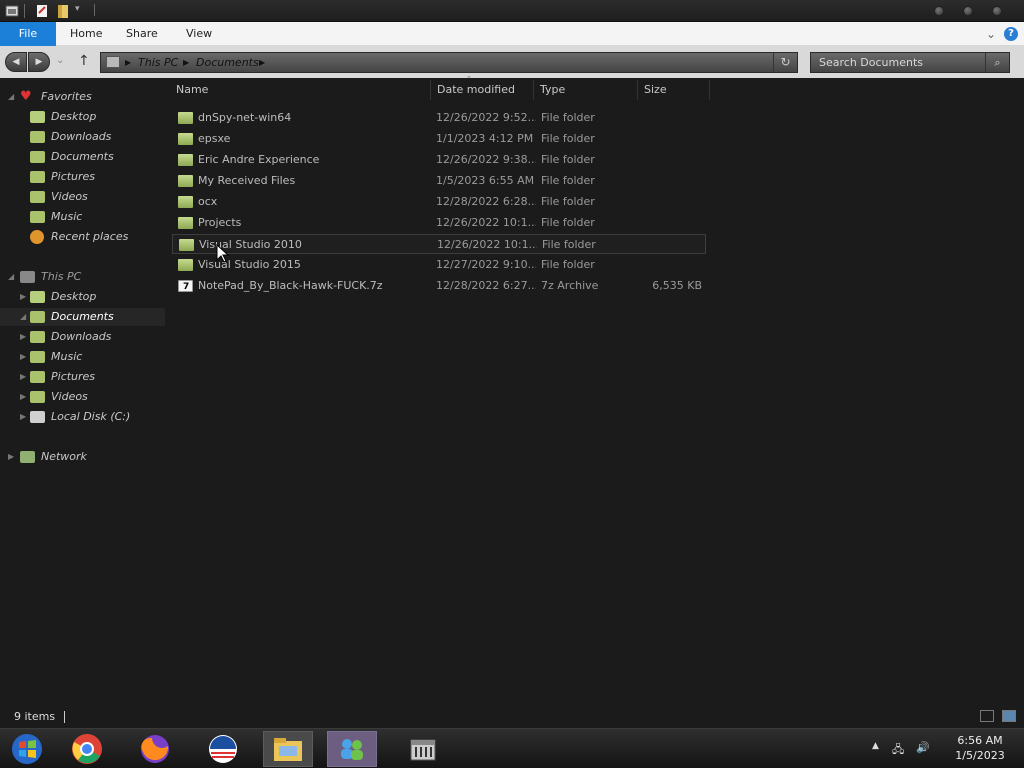 This screenshot has width=1024, height=768. What do you see at coordinates (90, 236) in the screenshot?
I see `sidebar-label: Recent places` at bounding box center [90, 236].